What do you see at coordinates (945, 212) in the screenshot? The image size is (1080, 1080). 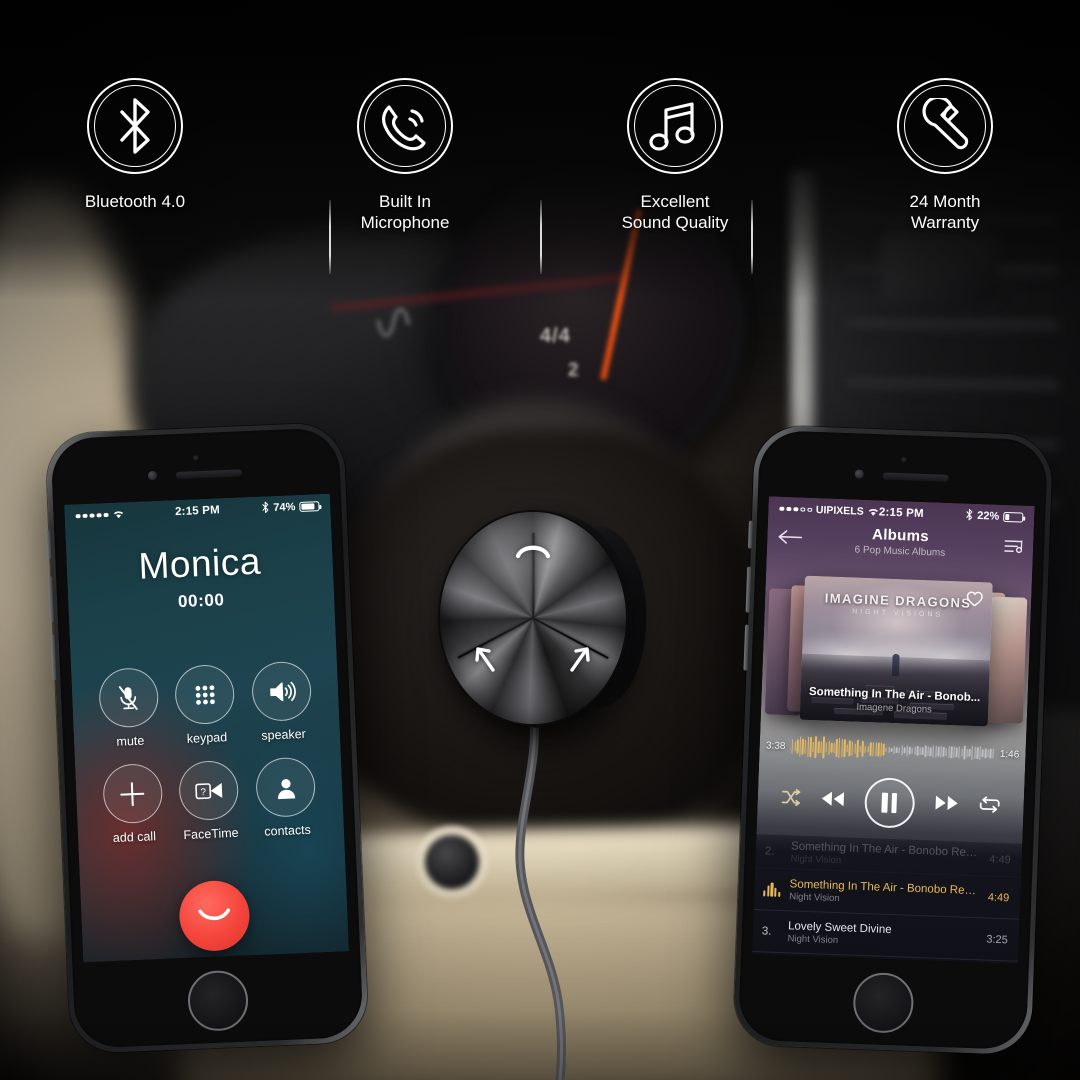 I see `feature-label: 24 Month Warranty` at bounding box center [945, 212].